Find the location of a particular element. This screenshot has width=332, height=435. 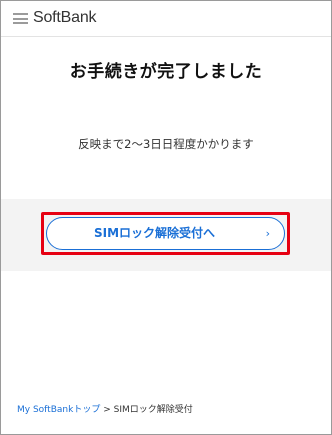

hamburger-menu-icon is located at coordinates (20, 18).